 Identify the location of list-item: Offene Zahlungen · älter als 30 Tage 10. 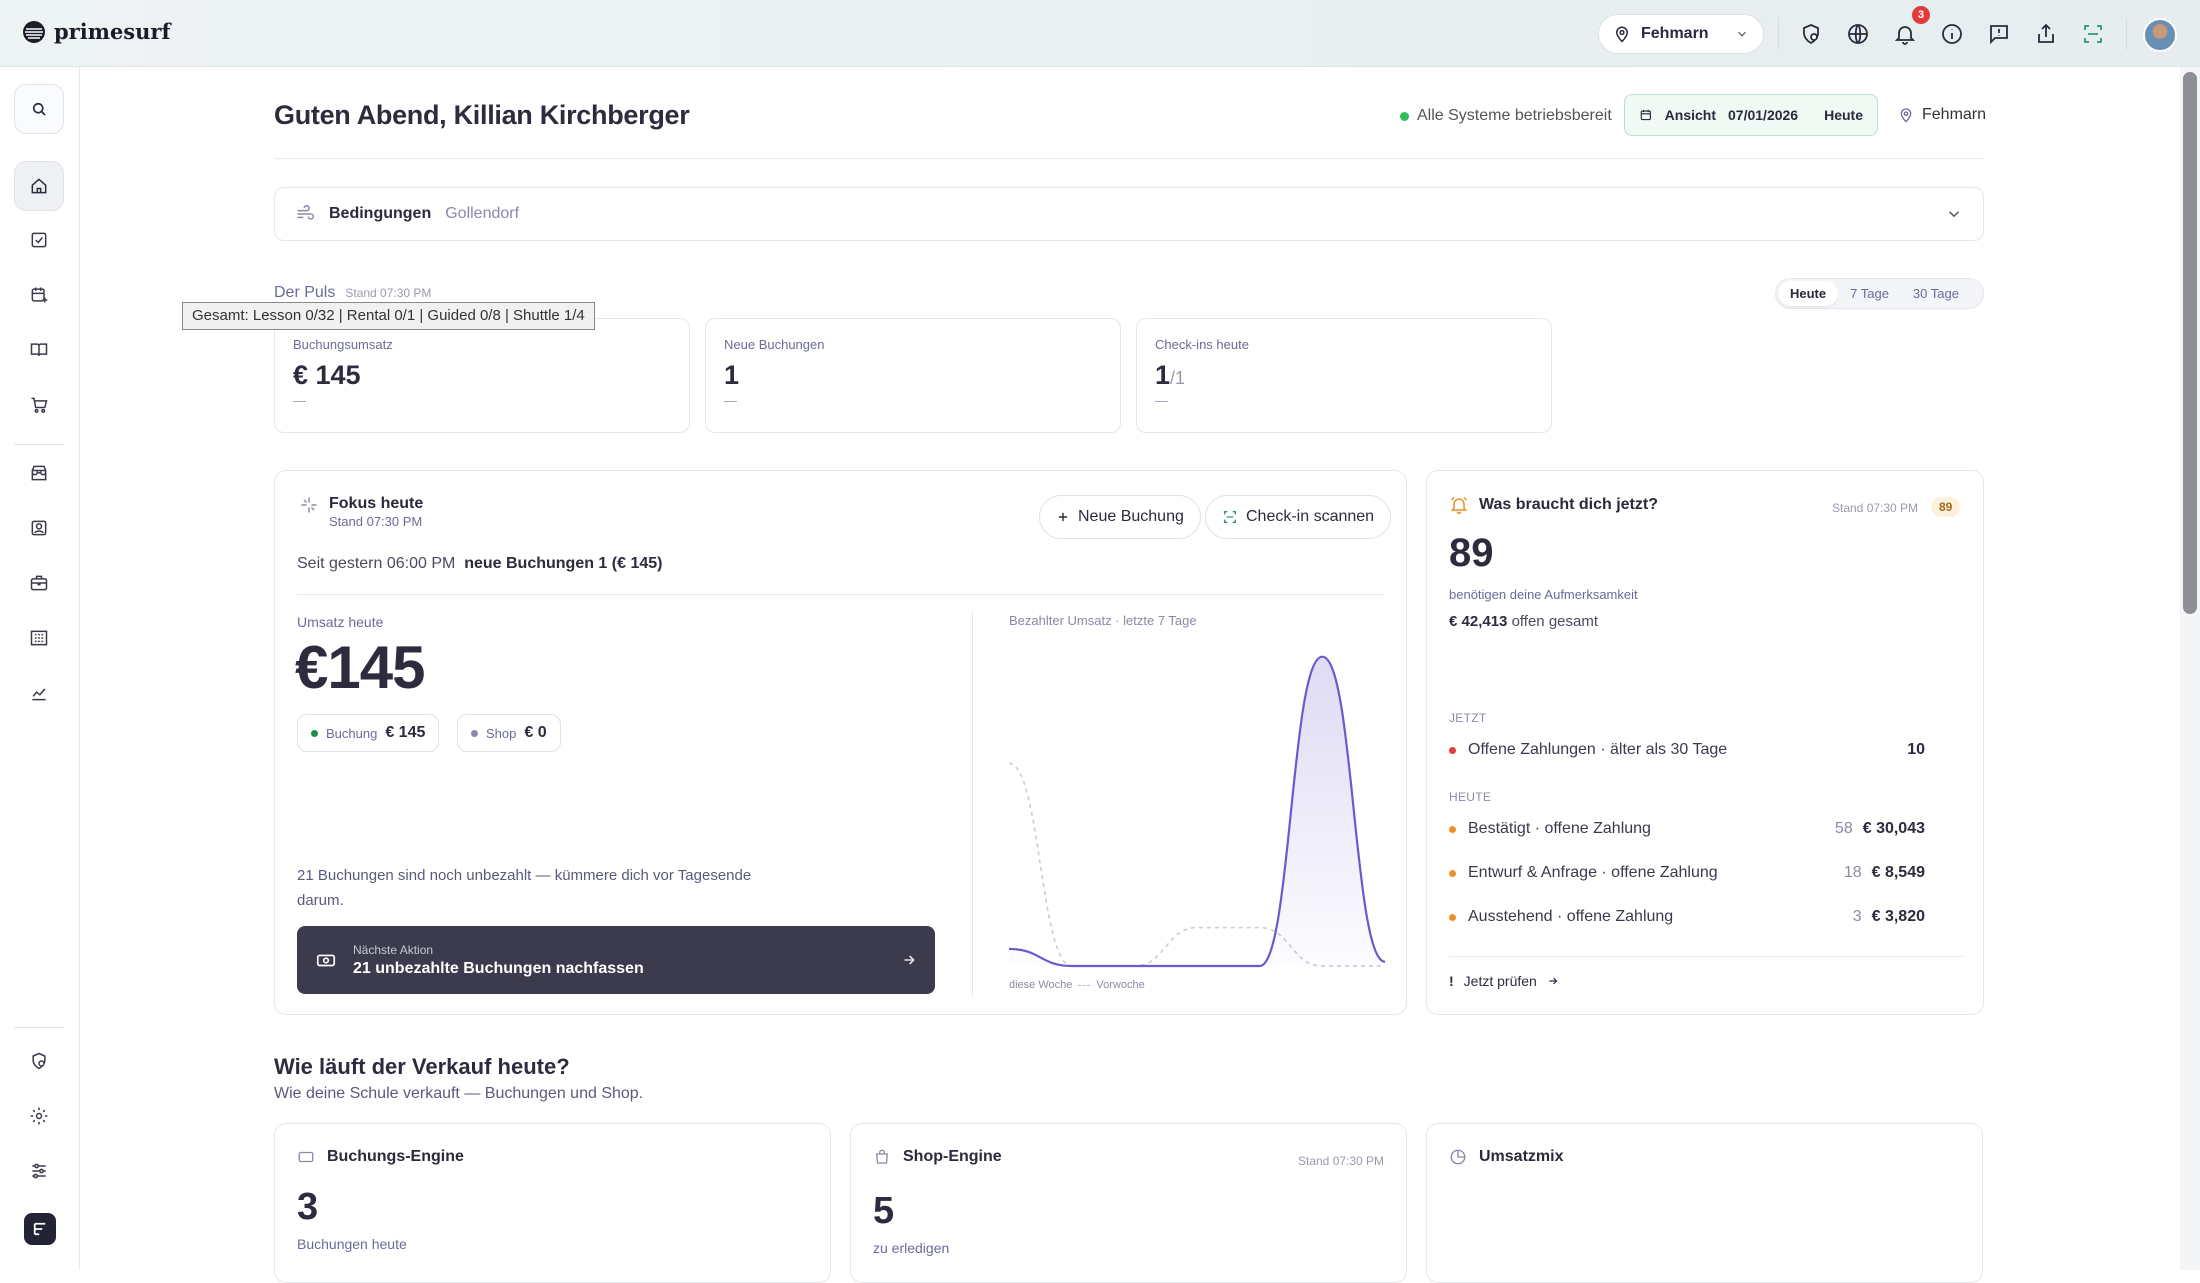
(1687, 750).